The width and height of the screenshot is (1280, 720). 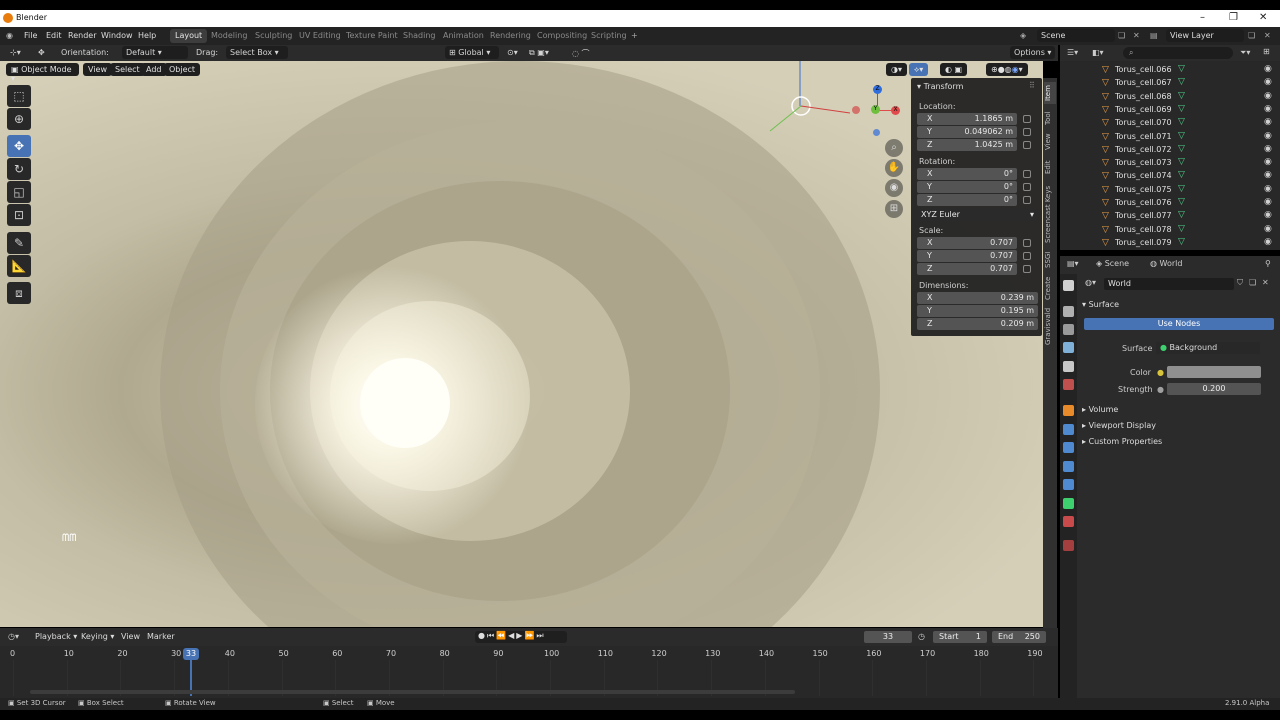 What do you see at coordinates (117, 35) in the screenshot?
I see `menu-window: Window` at bounding box center [117, 35].